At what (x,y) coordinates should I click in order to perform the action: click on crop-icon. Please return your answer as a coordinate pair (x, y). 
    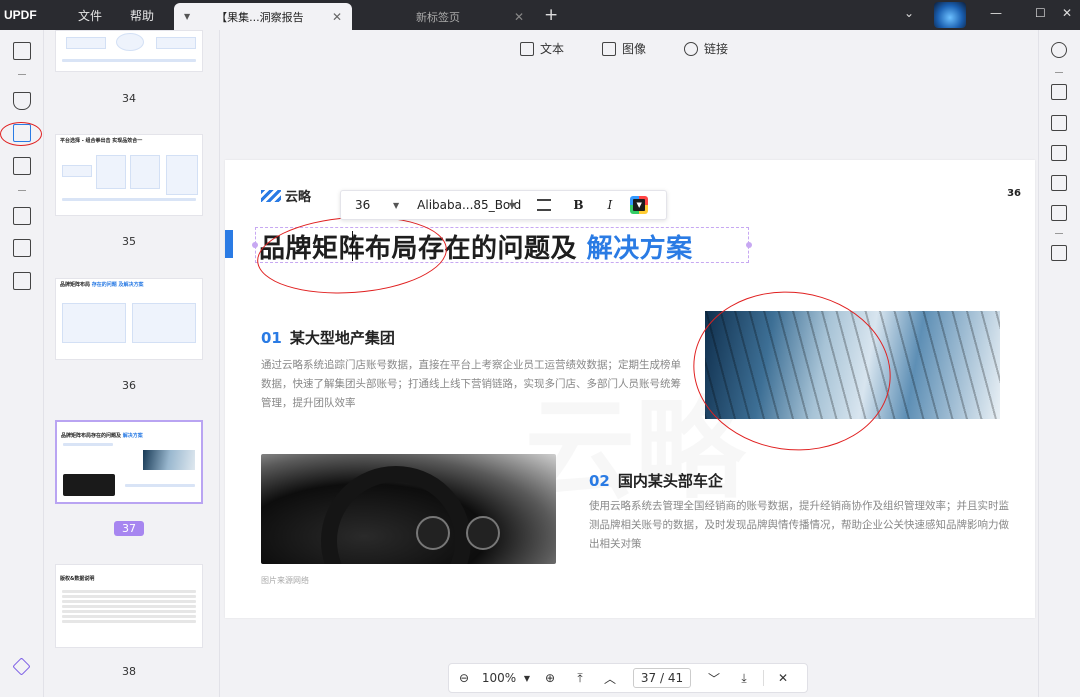
    Looking at the image, I should click on (22, 248).